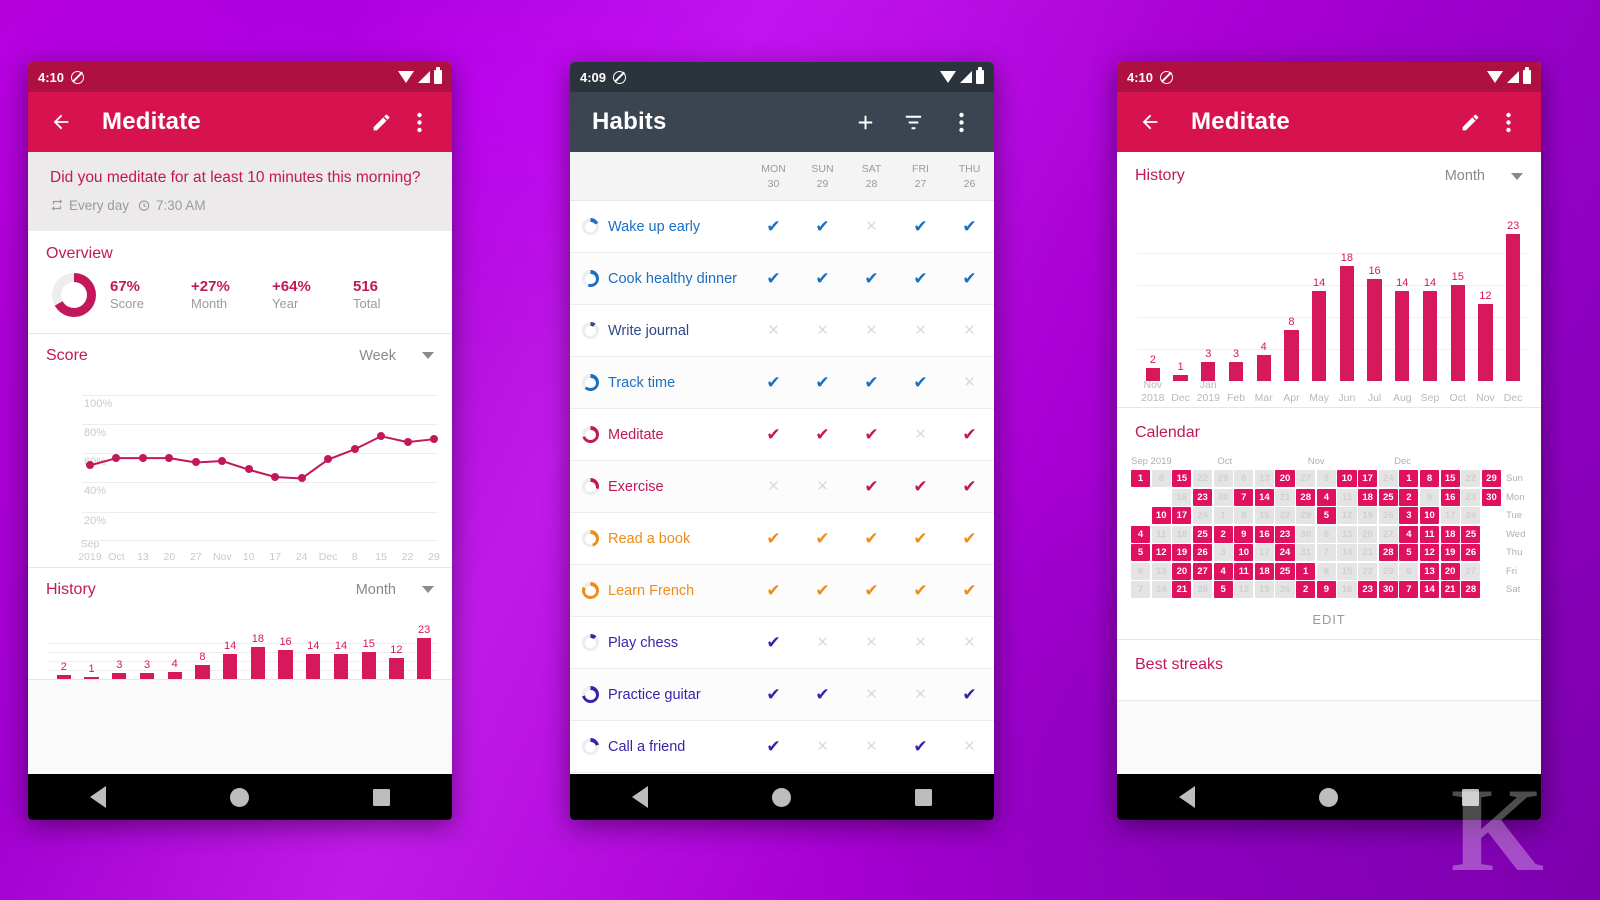 This screenshot has width=1600, height=900. What do you see at coordinates (1141, 478) in the screenshot?
I see `calendar-completed-day: 1` at bounding box center [1141, 478].